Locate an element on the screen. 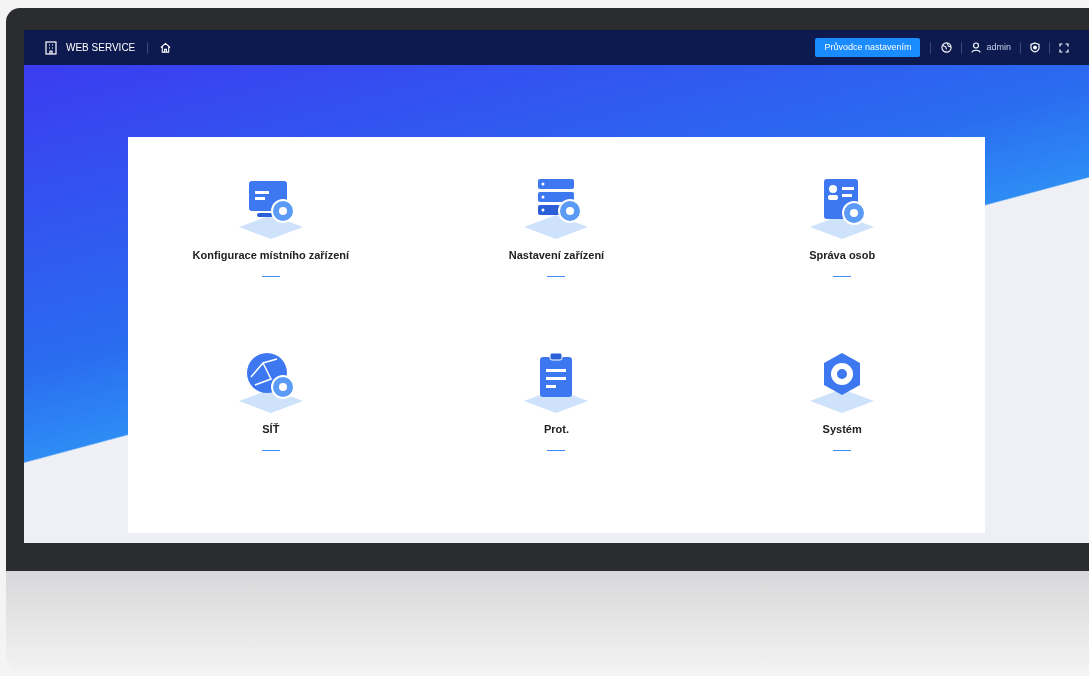 The image size is (1089, 676). user-icon is located at coordinates (976, 47).